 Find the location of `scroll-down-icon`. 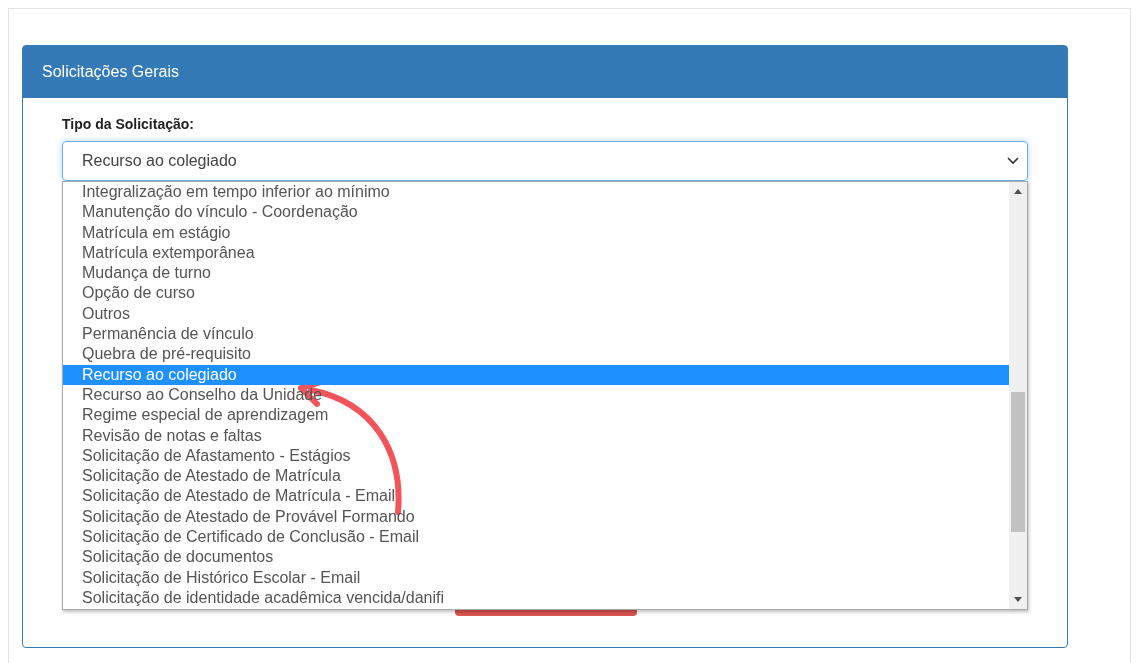

scroll-down-icon is located at coordinates (1018, 599).